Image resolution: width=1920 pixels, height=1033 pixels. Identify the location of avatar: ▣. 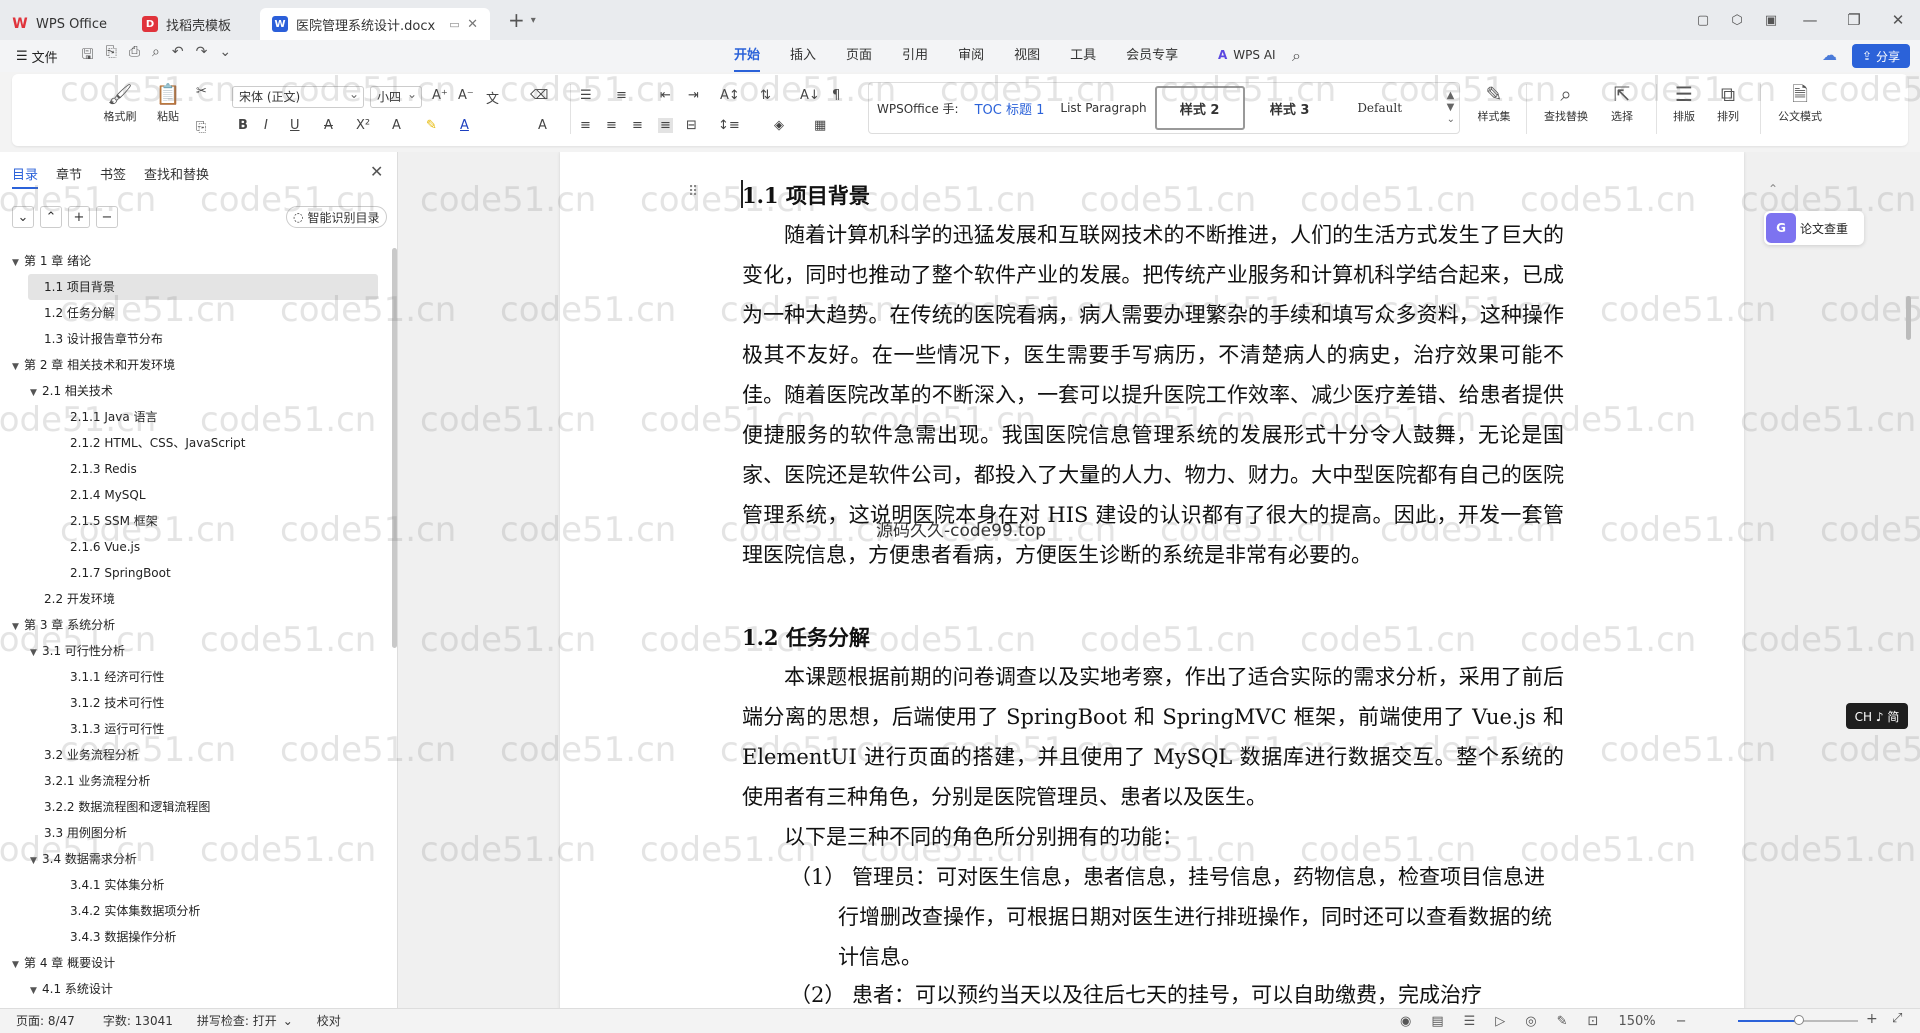
(1771, 20).